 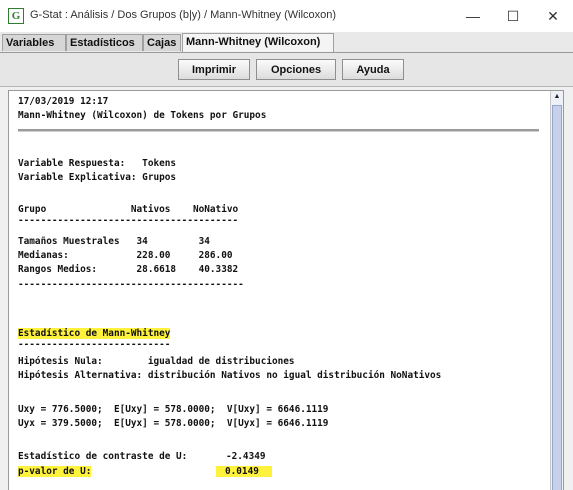 I want to click on vertical-scrollbar: ▲, so click(x=556, y=290).